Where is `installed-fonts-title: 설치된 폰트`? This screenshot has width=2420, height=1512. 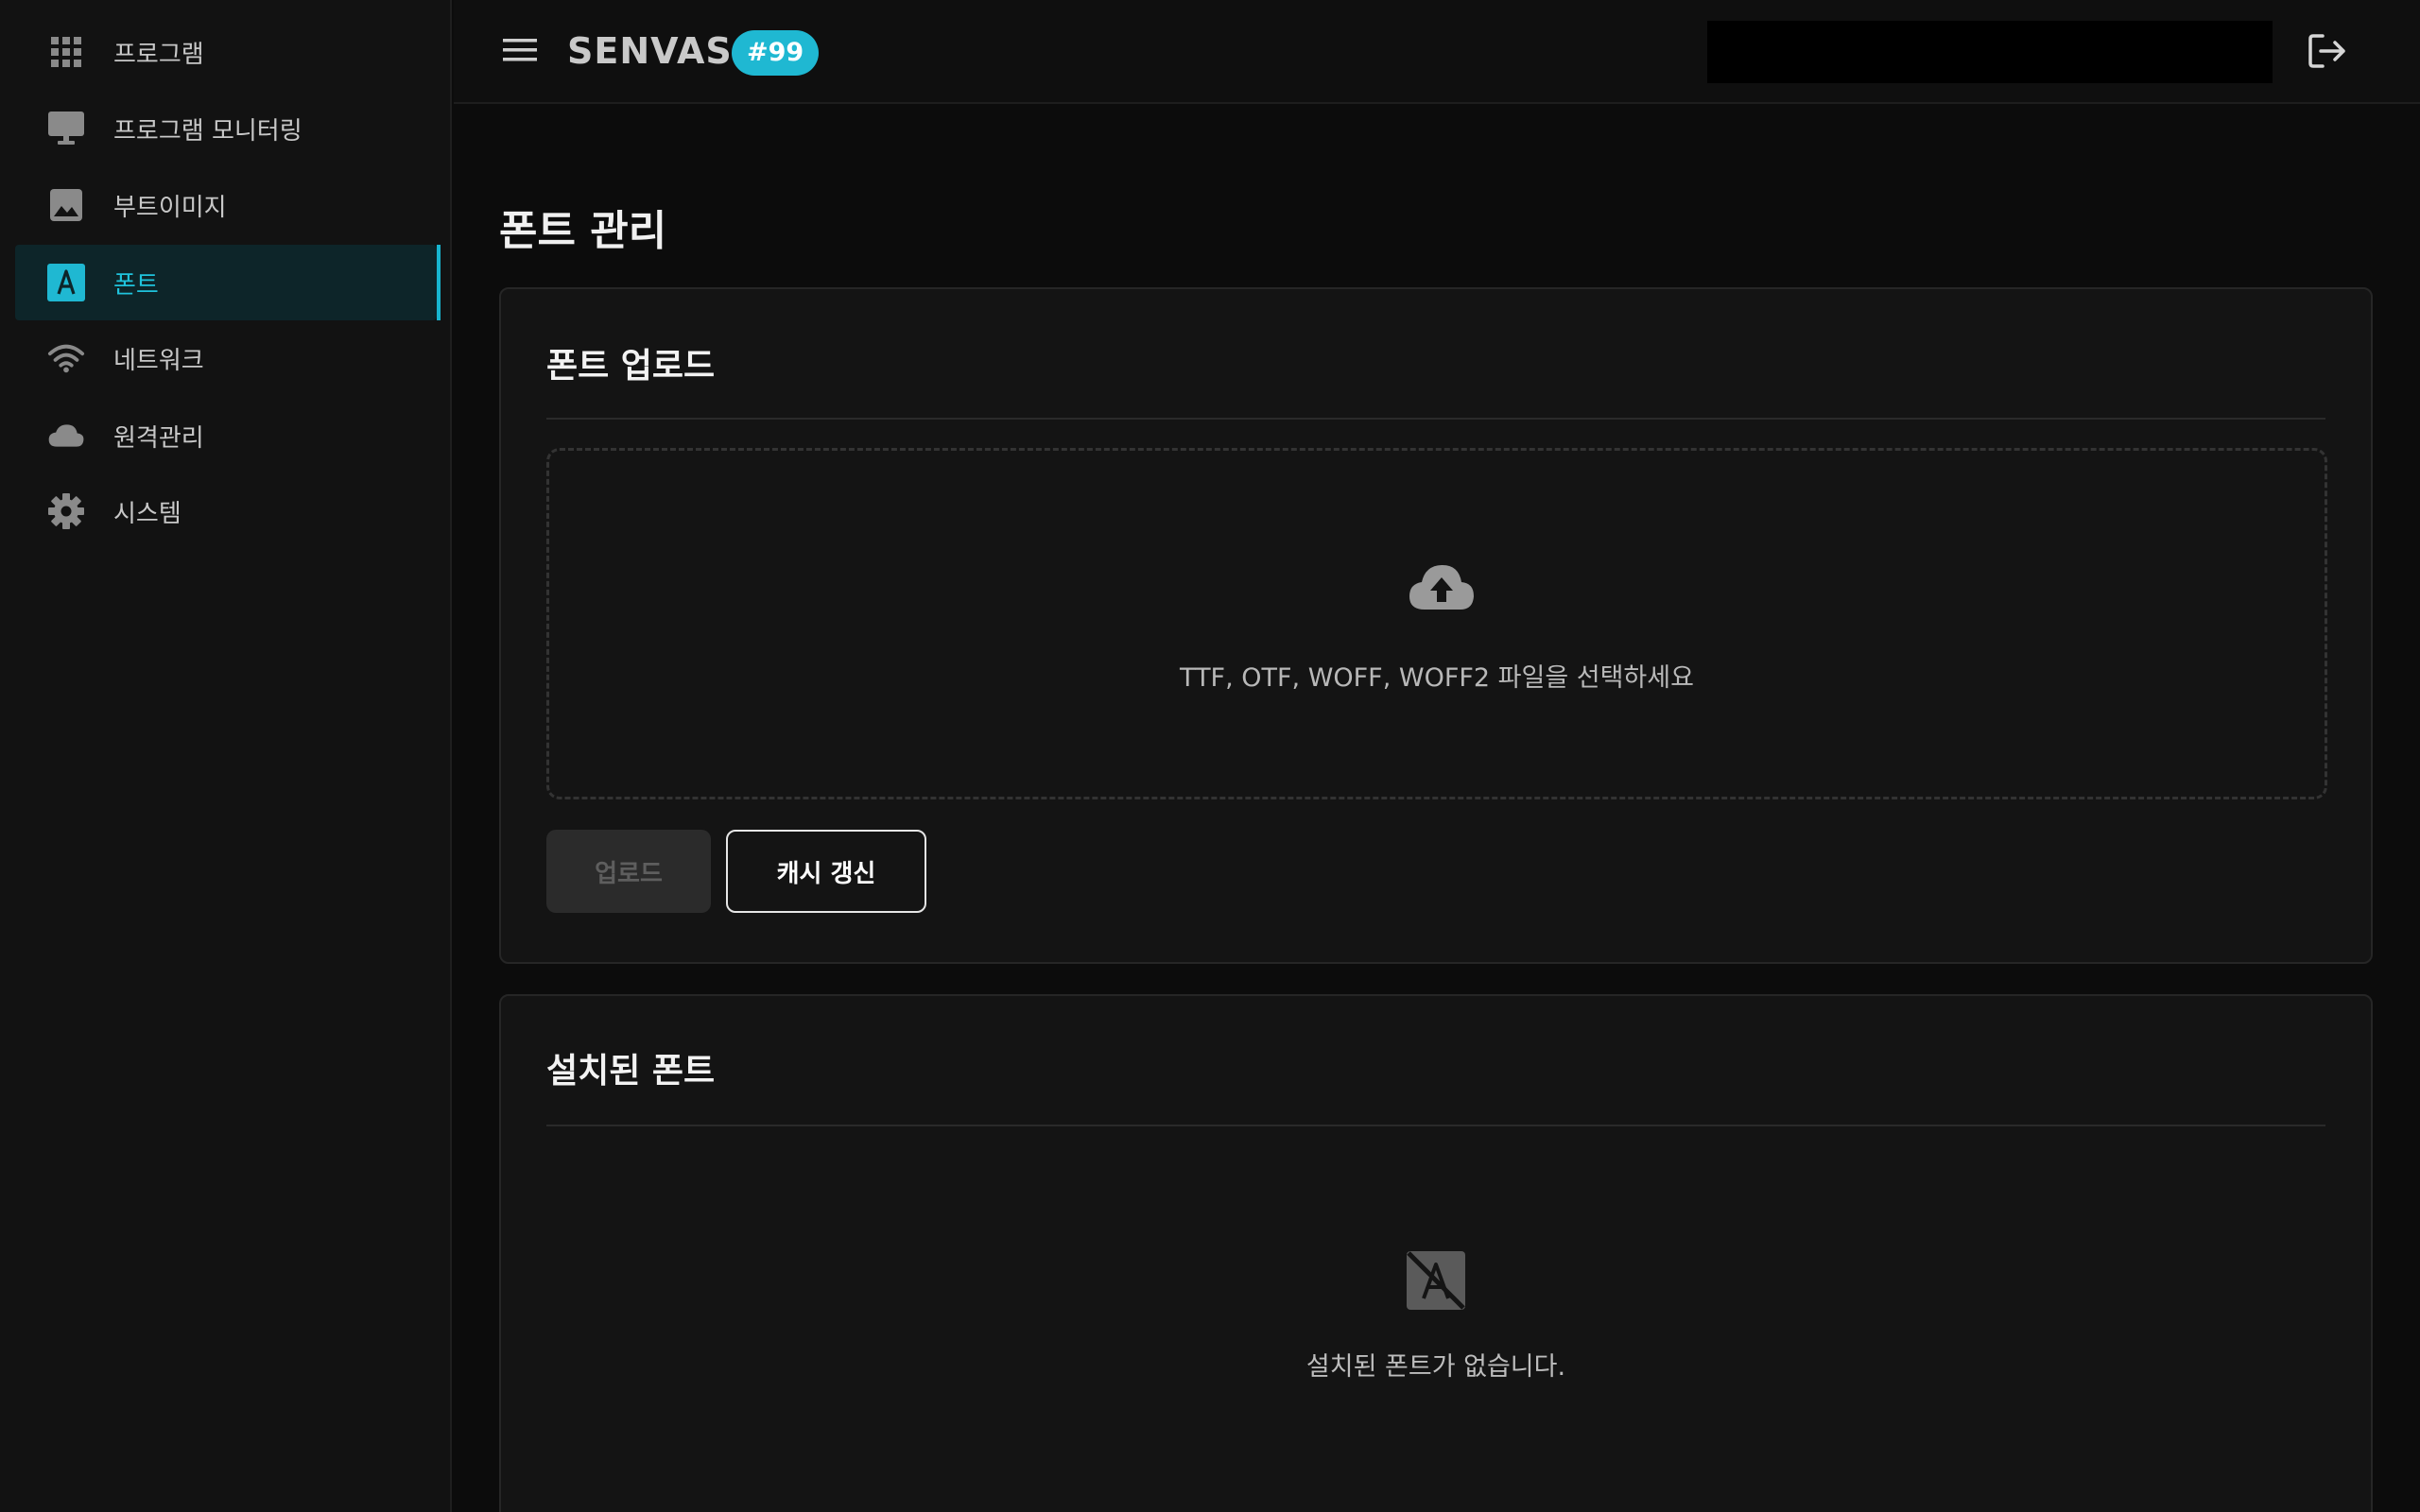
installed-fonts-title: 설치된 폰트 is located at coordinates (631, 1071).